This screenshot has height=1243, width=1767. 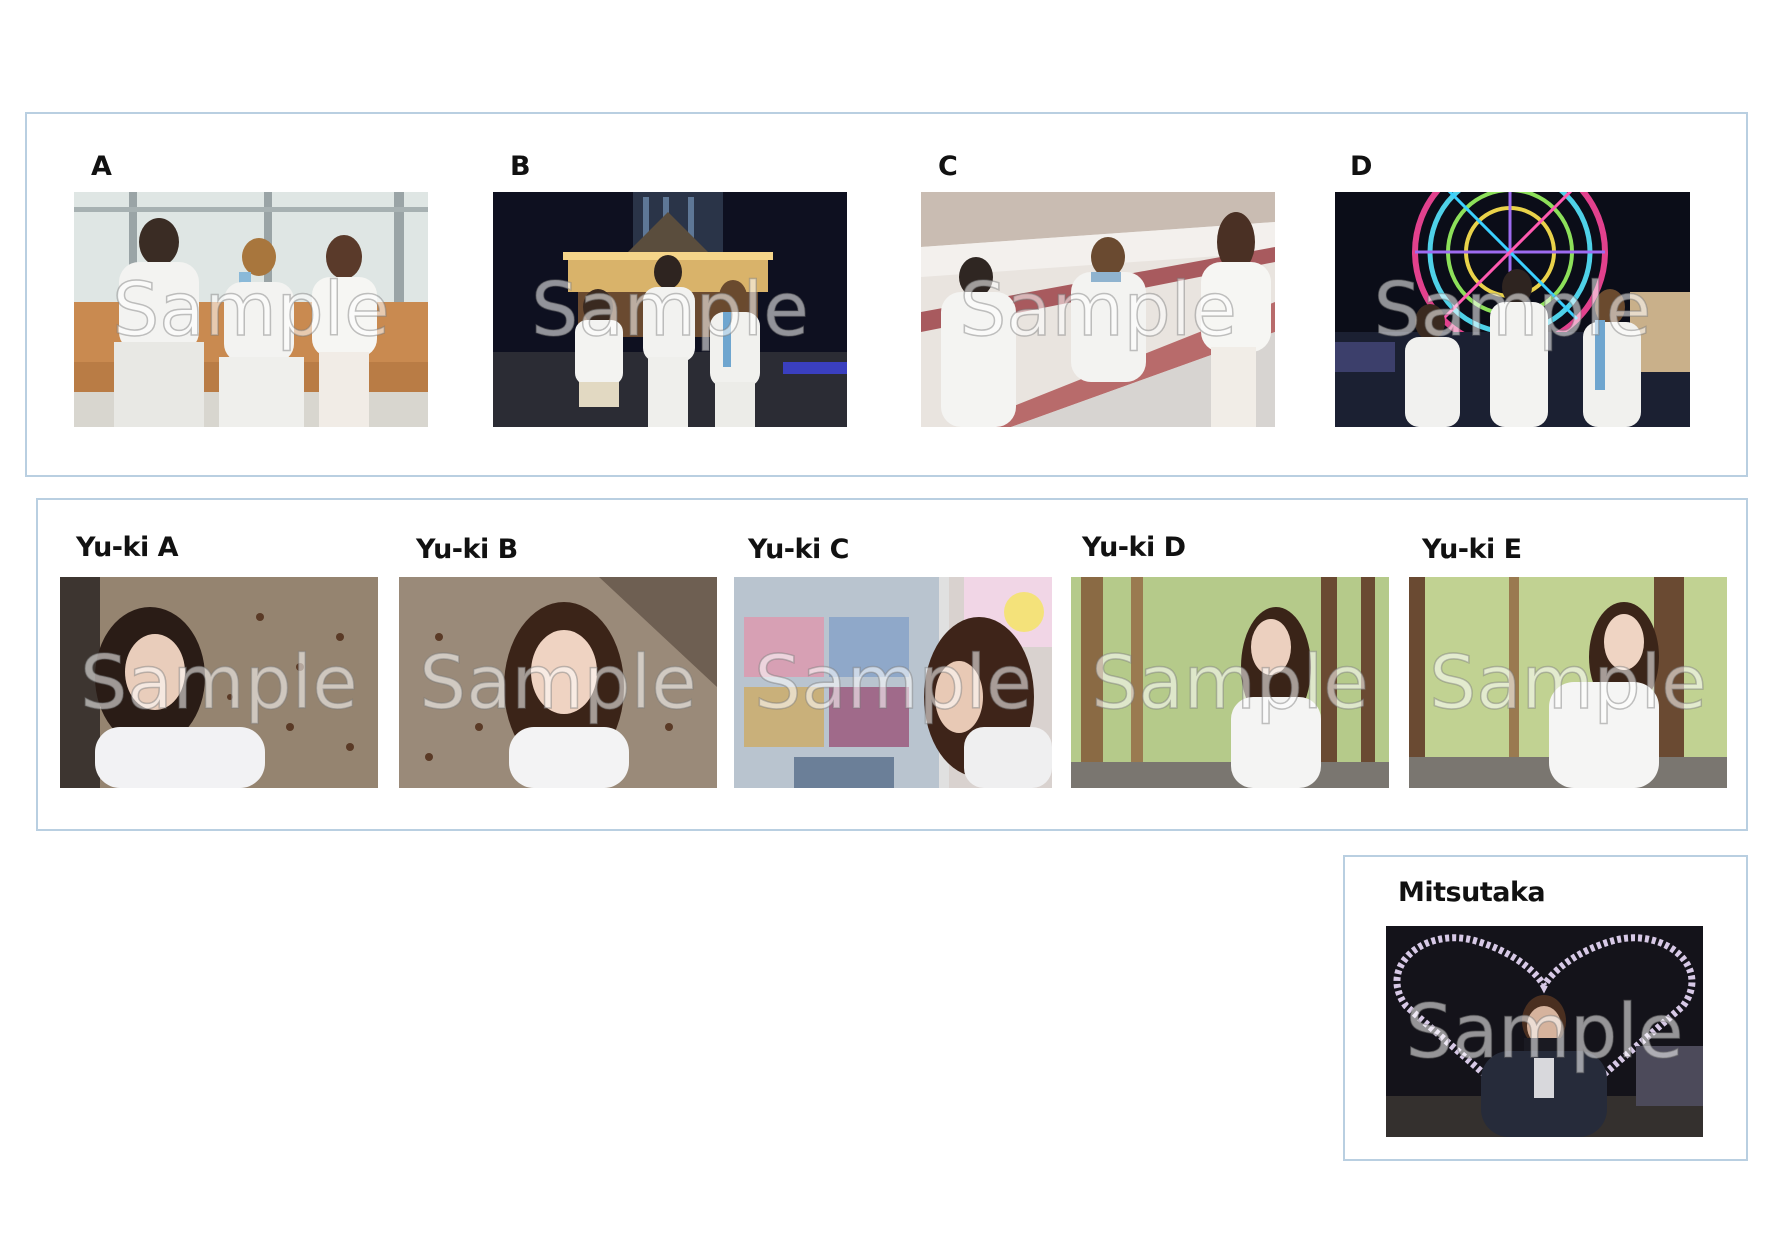 What do you see at coordinates (948, 166) in the screenshot?
I see `photo-label-c: C` at bounding box center [948, 166].